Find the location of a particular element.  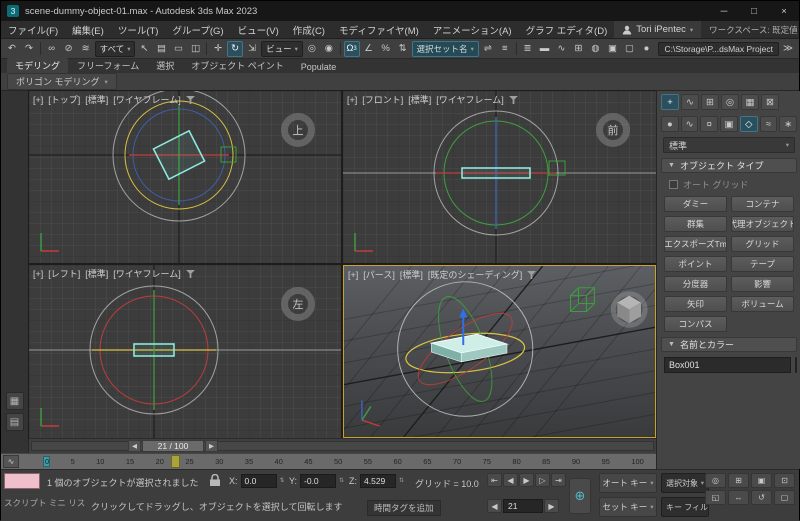

workspace-selector: ワークスペース: 既定値 ▾ is located at coordinates (750, 30).